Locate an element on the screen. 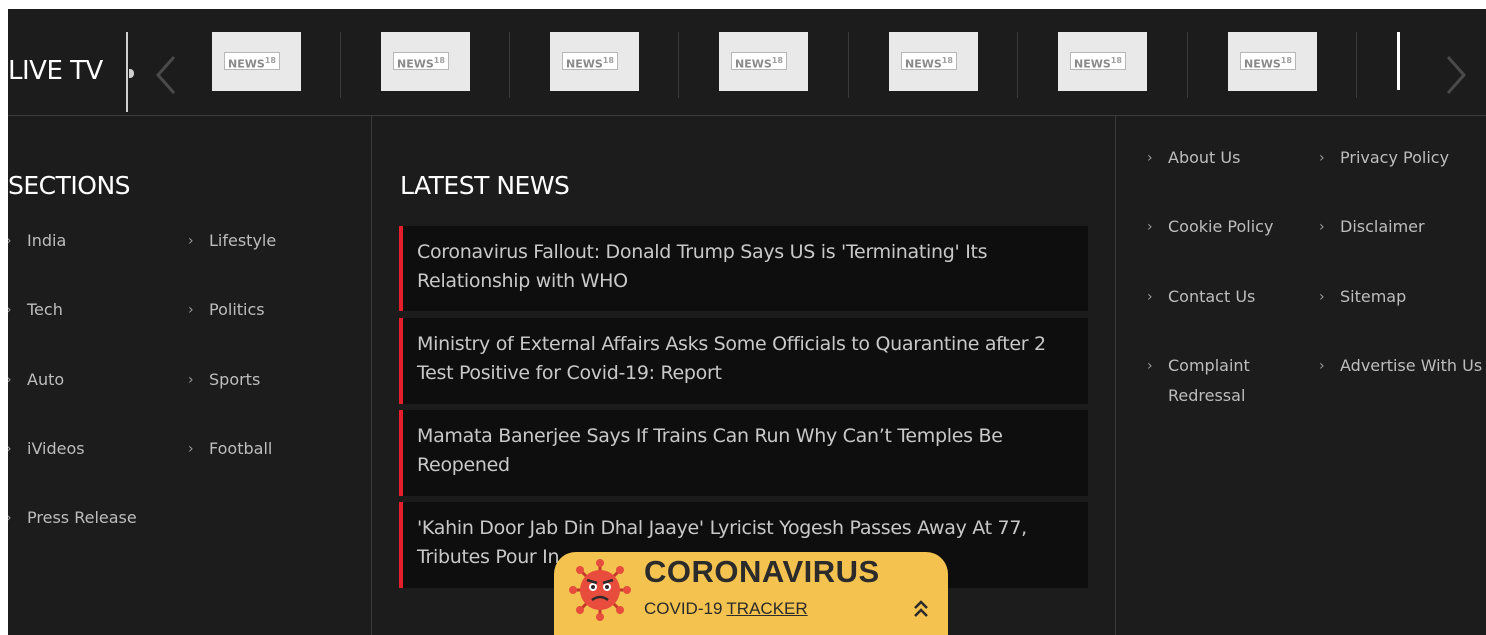  latest-news-title: LATEST NEWS is located at coordinates (485, 185).